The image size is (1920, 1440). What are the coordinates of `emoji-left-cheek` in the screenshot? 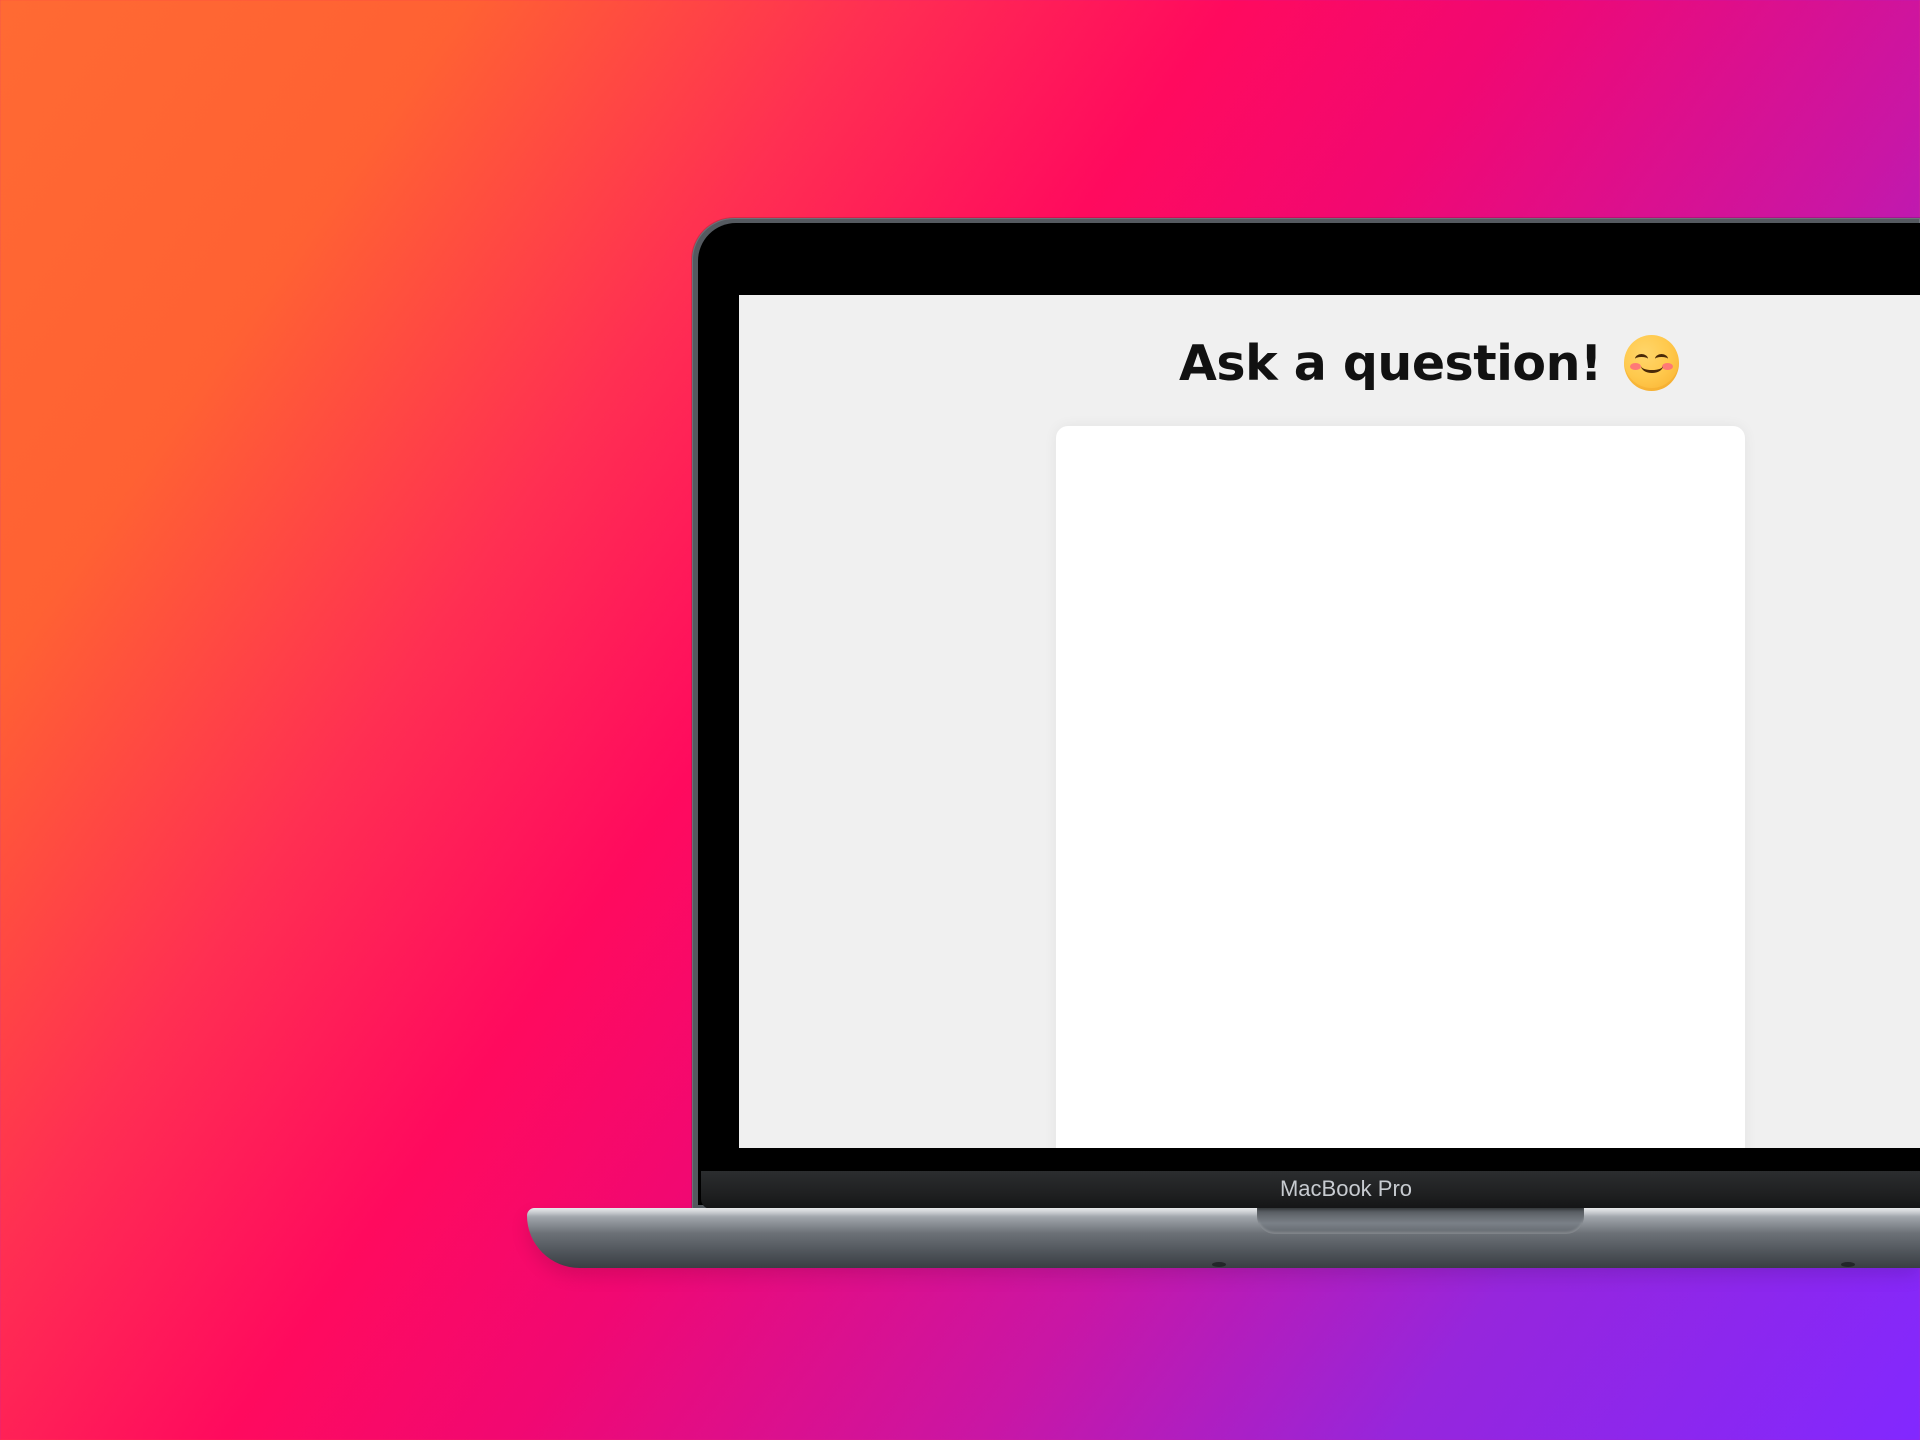 It's located at (1635, 366).